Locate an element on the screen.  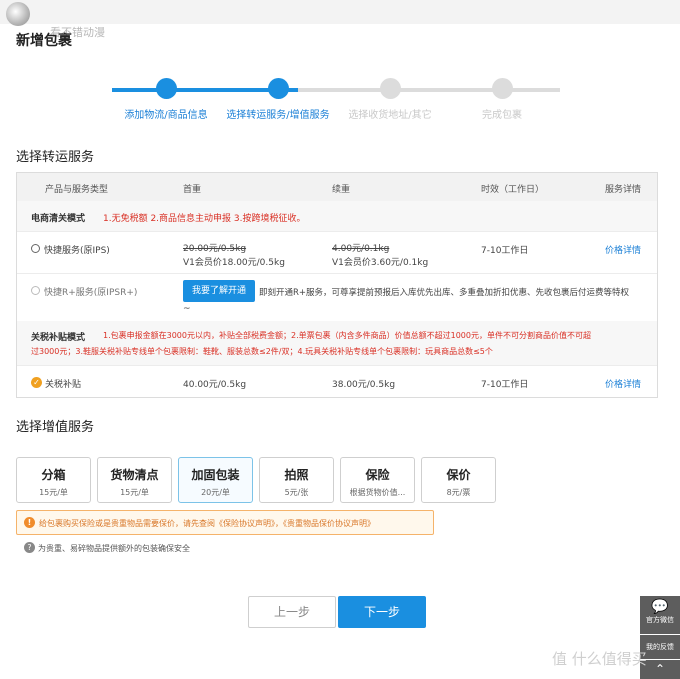
card-count-goods: 货物清点 15元/单 is located at coordinates (134, 480).